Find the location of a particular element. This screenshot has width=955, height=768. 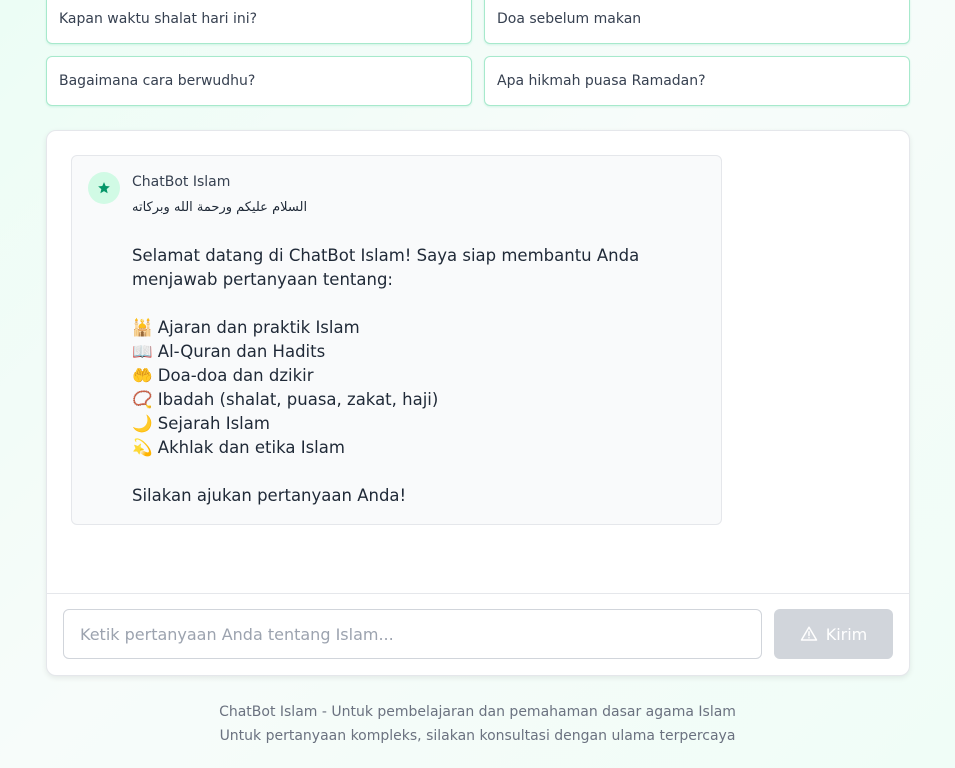

star-icon is located at coordinates (104, 188).